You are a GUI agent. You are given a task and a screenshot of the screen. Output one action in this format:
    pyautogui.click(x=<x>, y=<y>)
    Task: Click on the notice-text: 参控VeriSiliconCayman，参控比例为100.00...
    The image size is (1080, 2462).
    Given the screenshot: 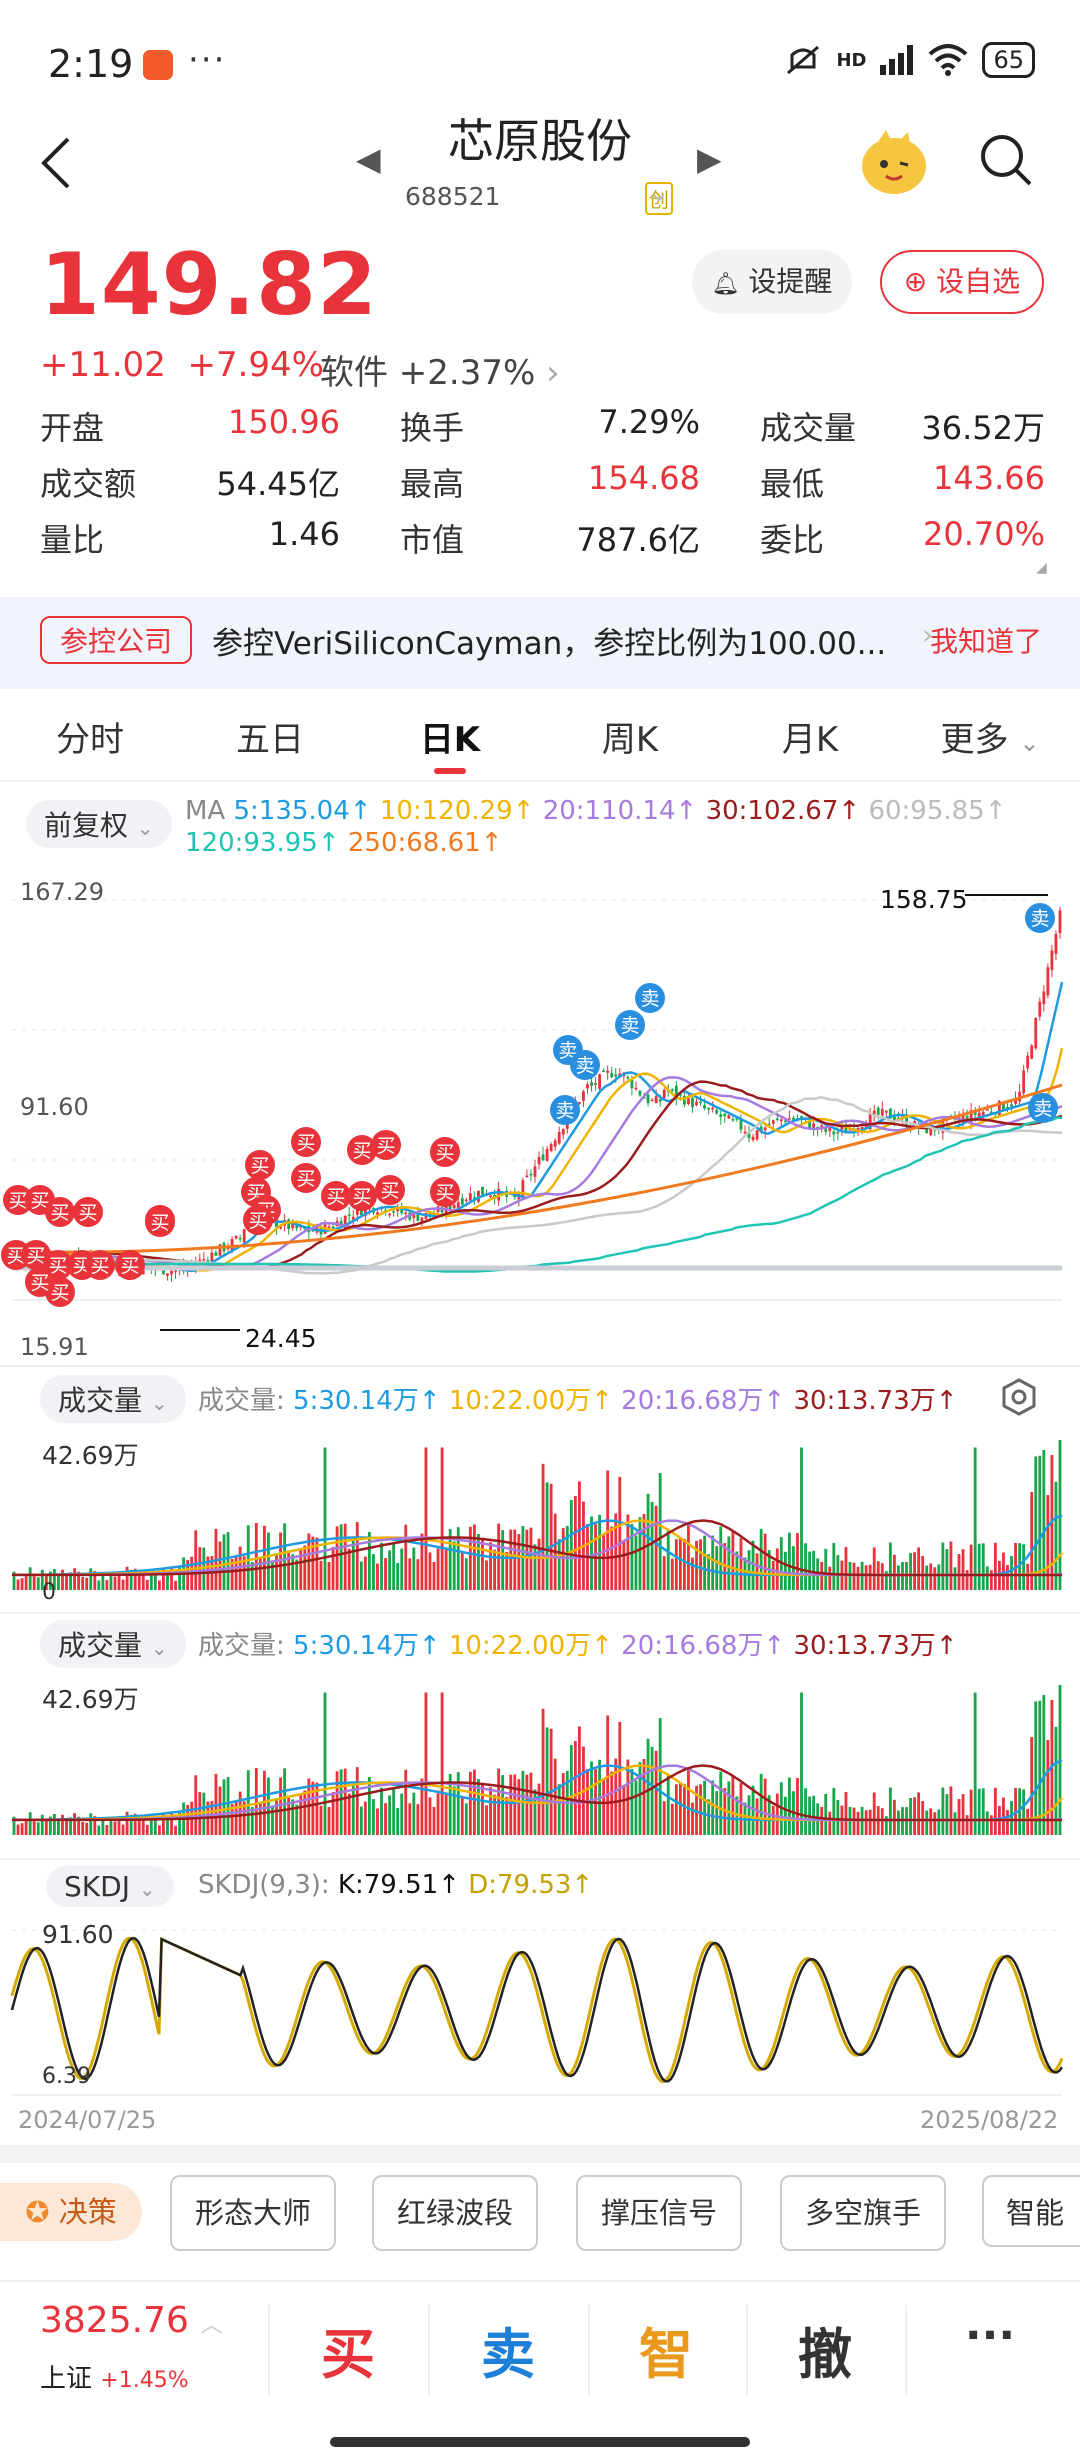 What is the action you would take?
    pyautogui.click(x=552, y=640)
    